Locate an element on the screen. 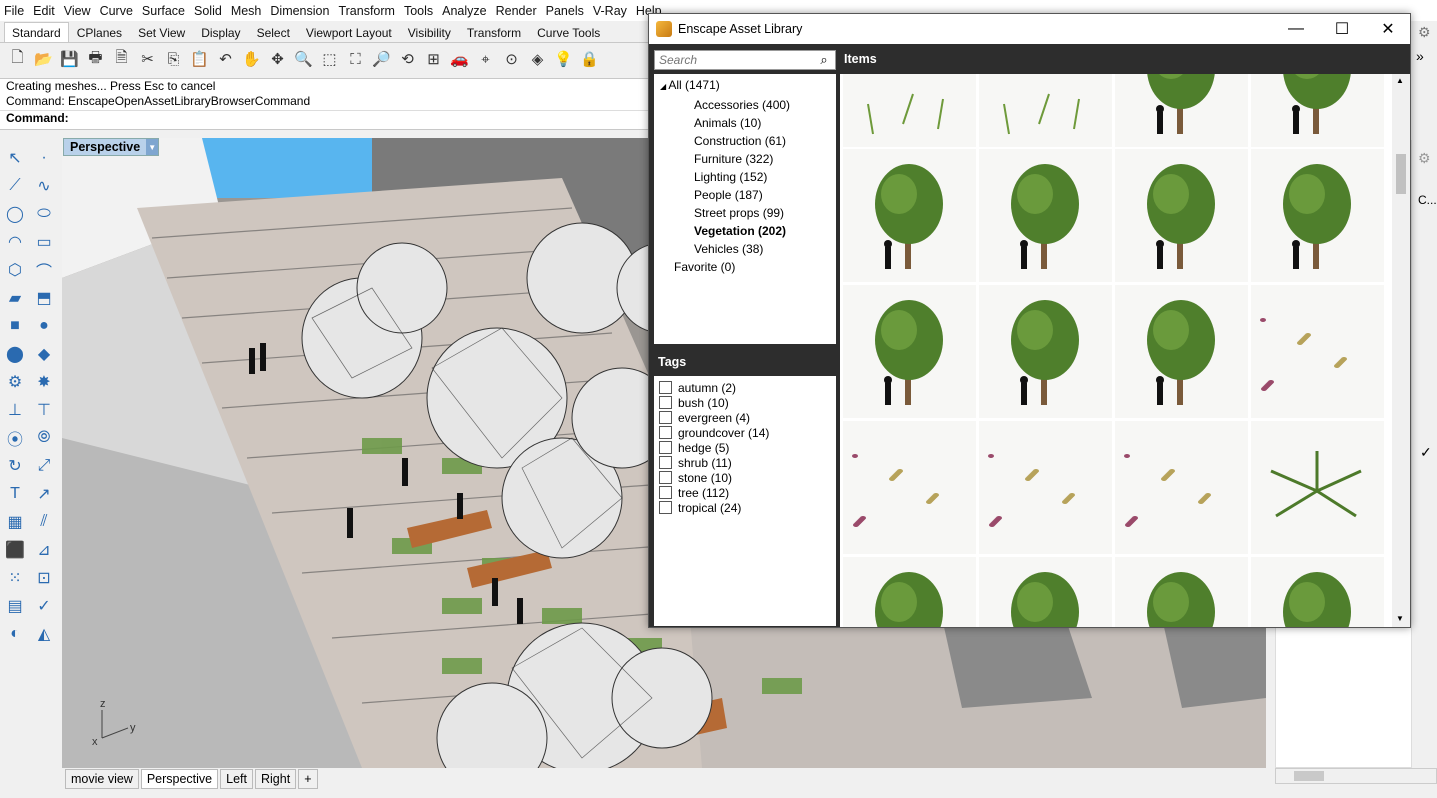  tag-item: evergreen (4) is located at coordinates (745, 417).